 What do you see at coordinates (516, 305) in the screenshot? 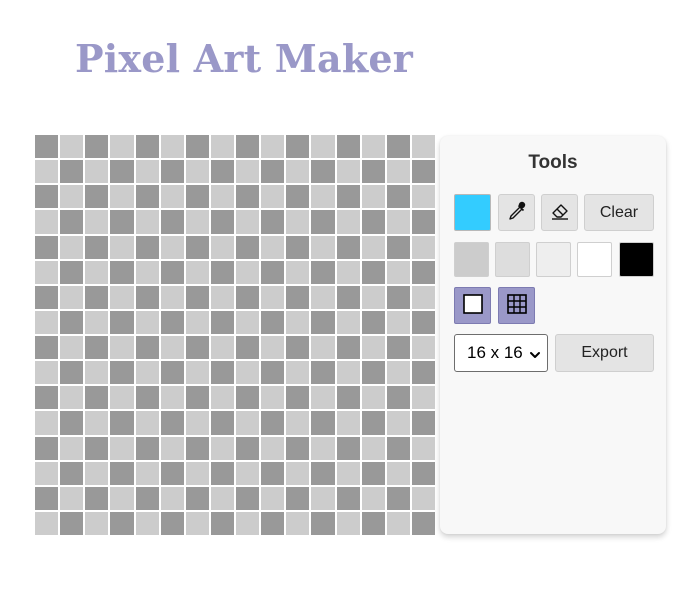
I see `toggle-grid-button` at bounding box center [516, 305].